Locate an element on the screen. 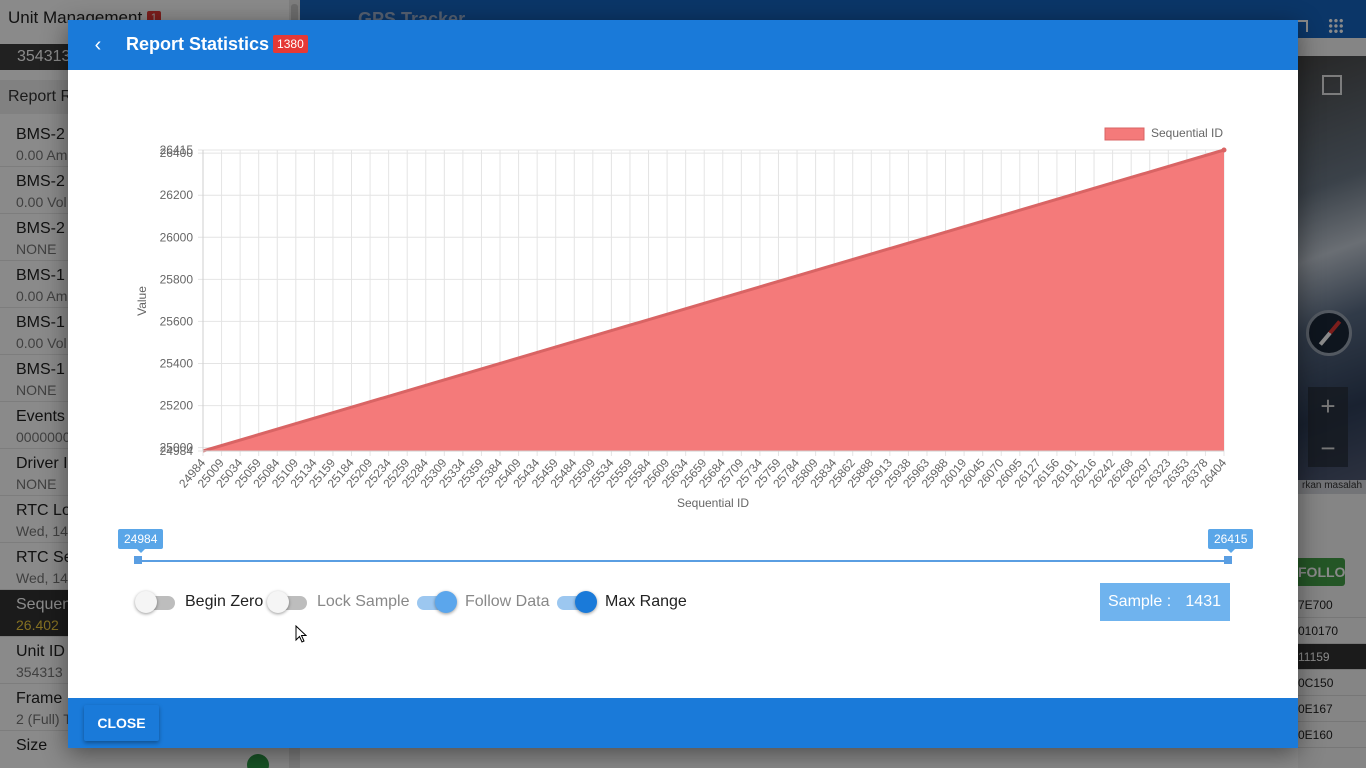 This screenshot has height=768, width=1366. sample-label: Sample : is located at coordinates (1140, 601).